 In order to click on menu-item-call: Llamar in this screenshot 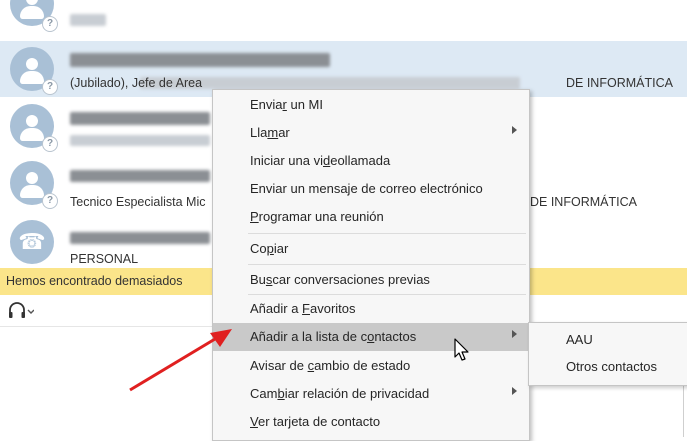, I will do `click(371, 133)`.